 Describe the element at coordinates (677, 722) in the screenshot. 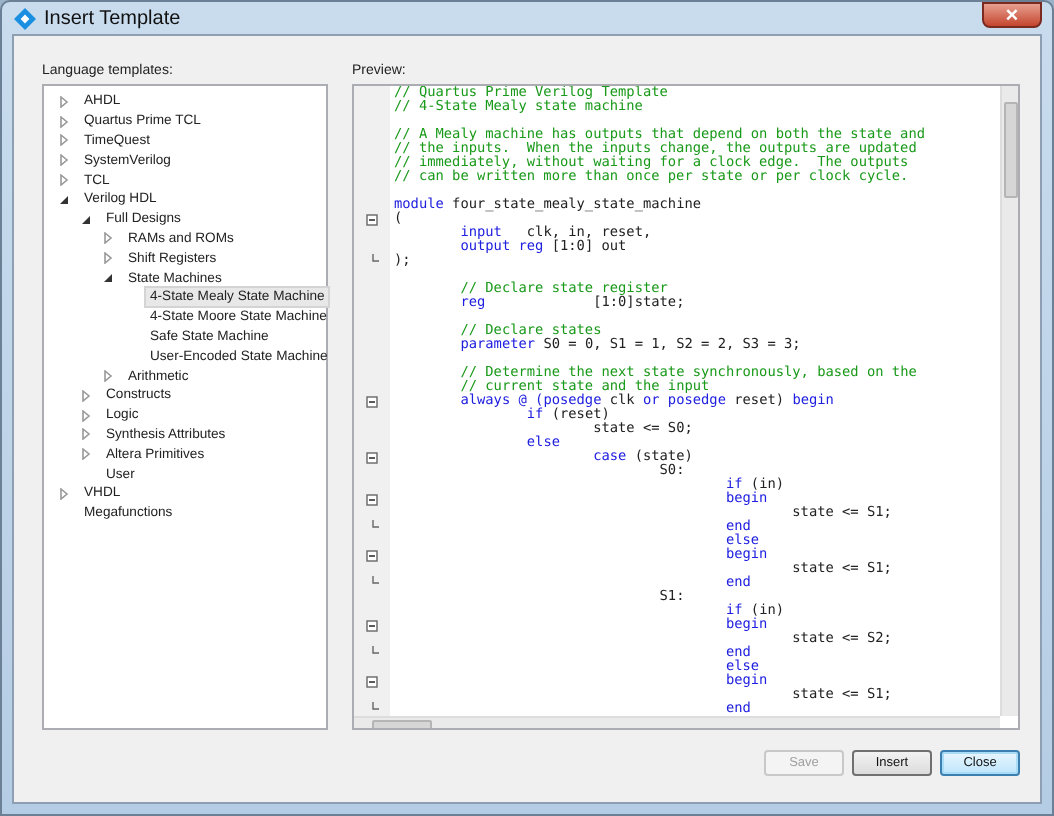

I see `horizontal-scrollbar` at that location.